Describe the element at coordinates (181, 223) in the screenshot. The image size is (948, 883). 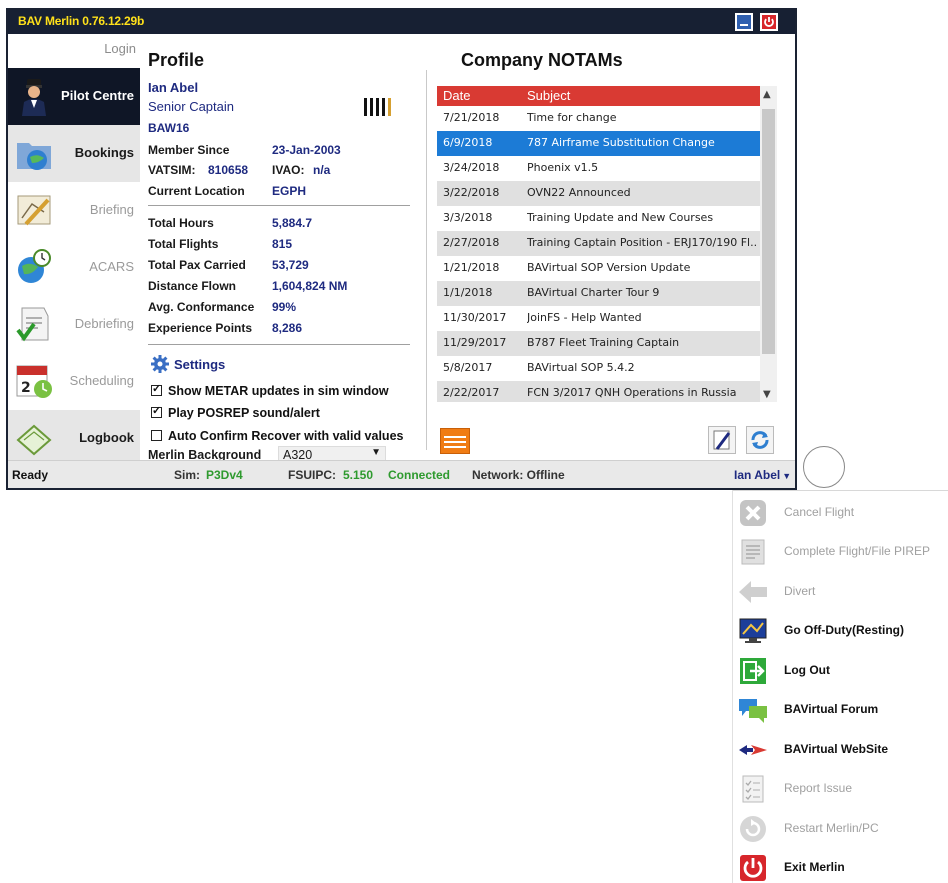
I see `stat-label: Total Hours` at that location.